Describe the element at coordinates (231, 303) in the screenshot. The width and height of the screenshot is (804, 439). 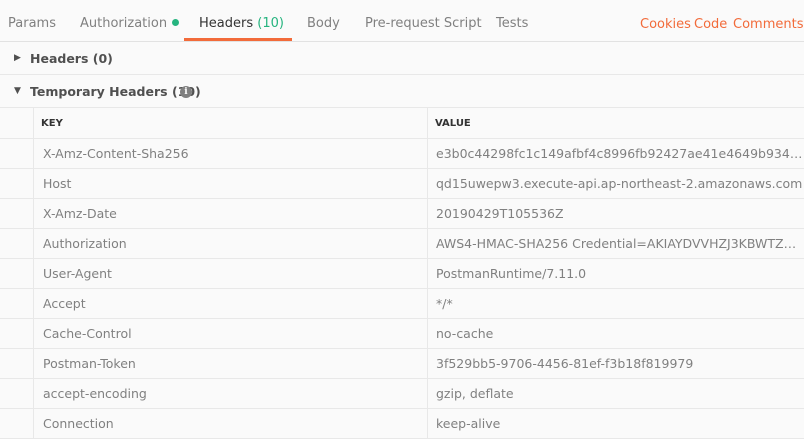
I see `header-key: Accept` at that location.